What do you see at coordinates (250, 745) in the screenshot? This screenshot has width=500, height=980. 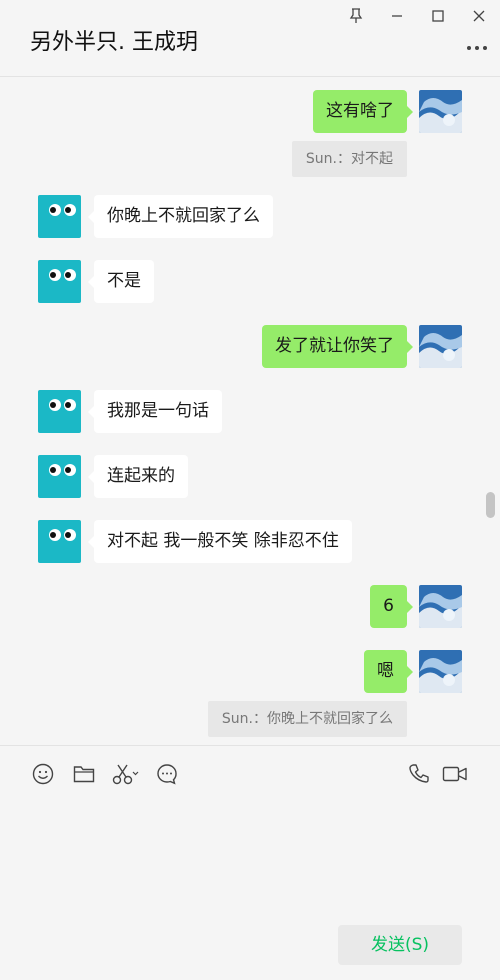 I see `toolbar-divider` at bounding box center [250, 745].